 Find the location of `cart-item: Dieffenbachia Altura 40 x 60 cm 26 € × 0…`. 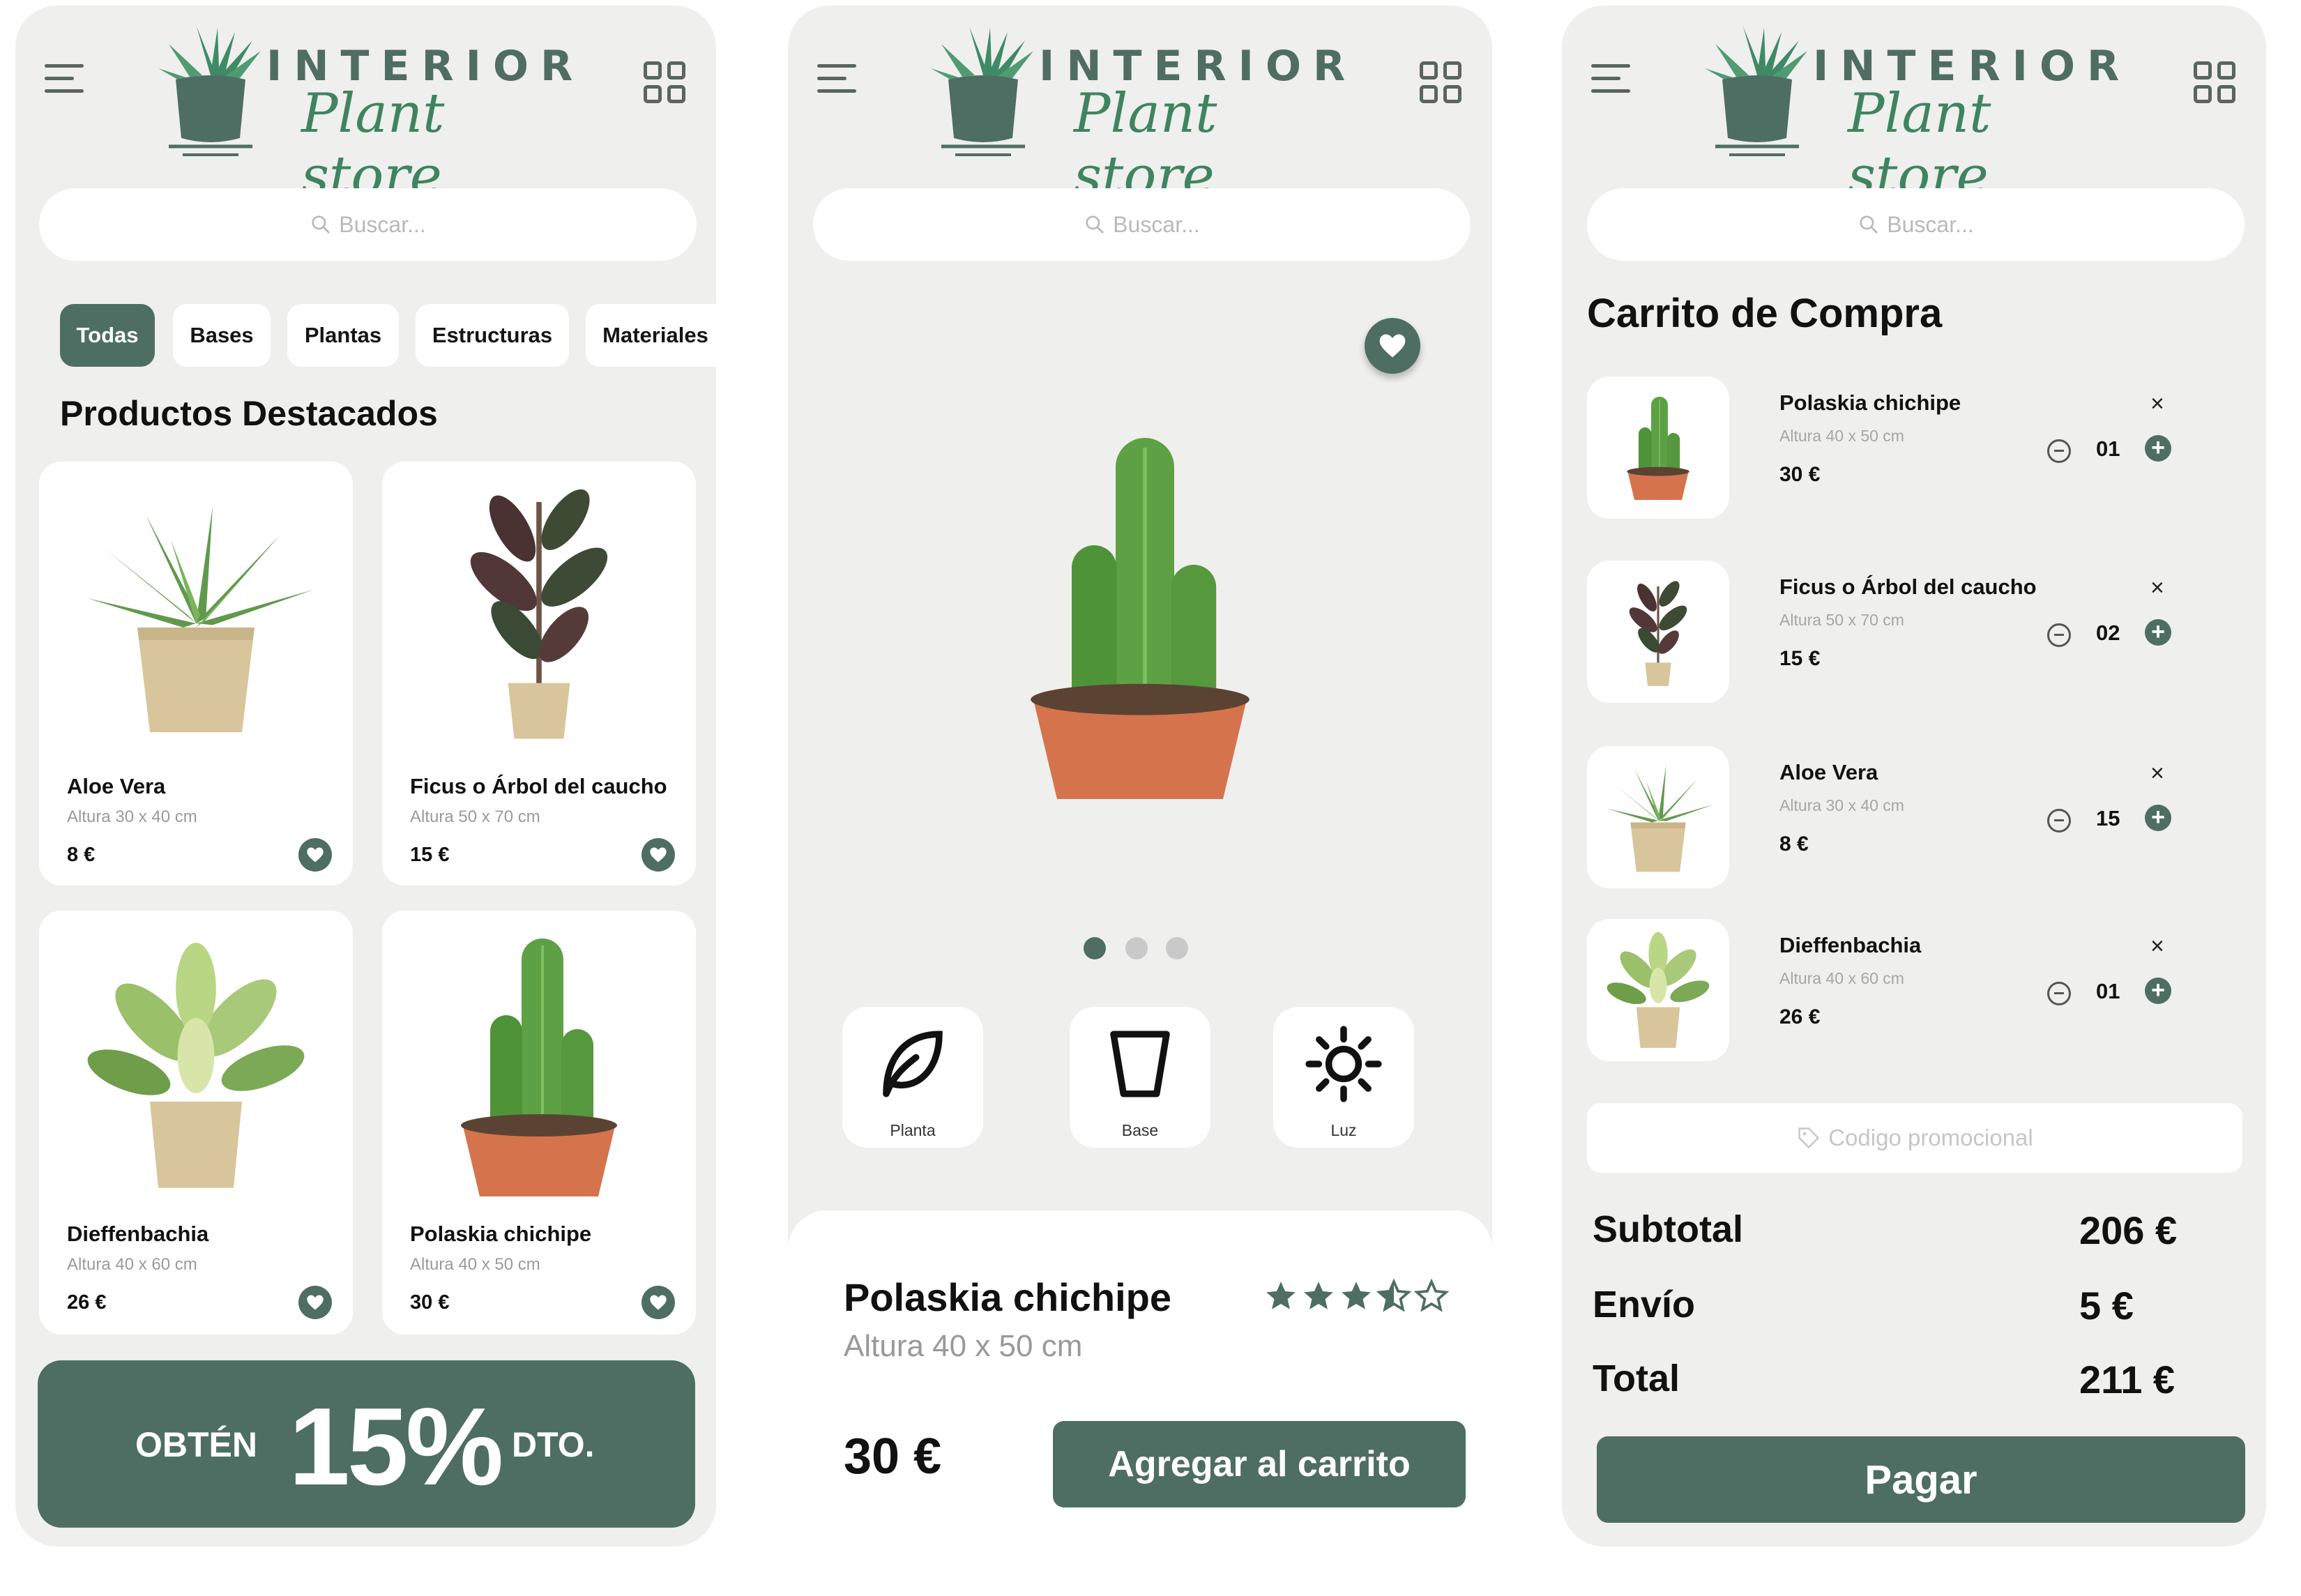

cart-item: Dieffenbachia Altura 40 x 60 cm 26 € × 0… is located at coordinates (1914, 990).